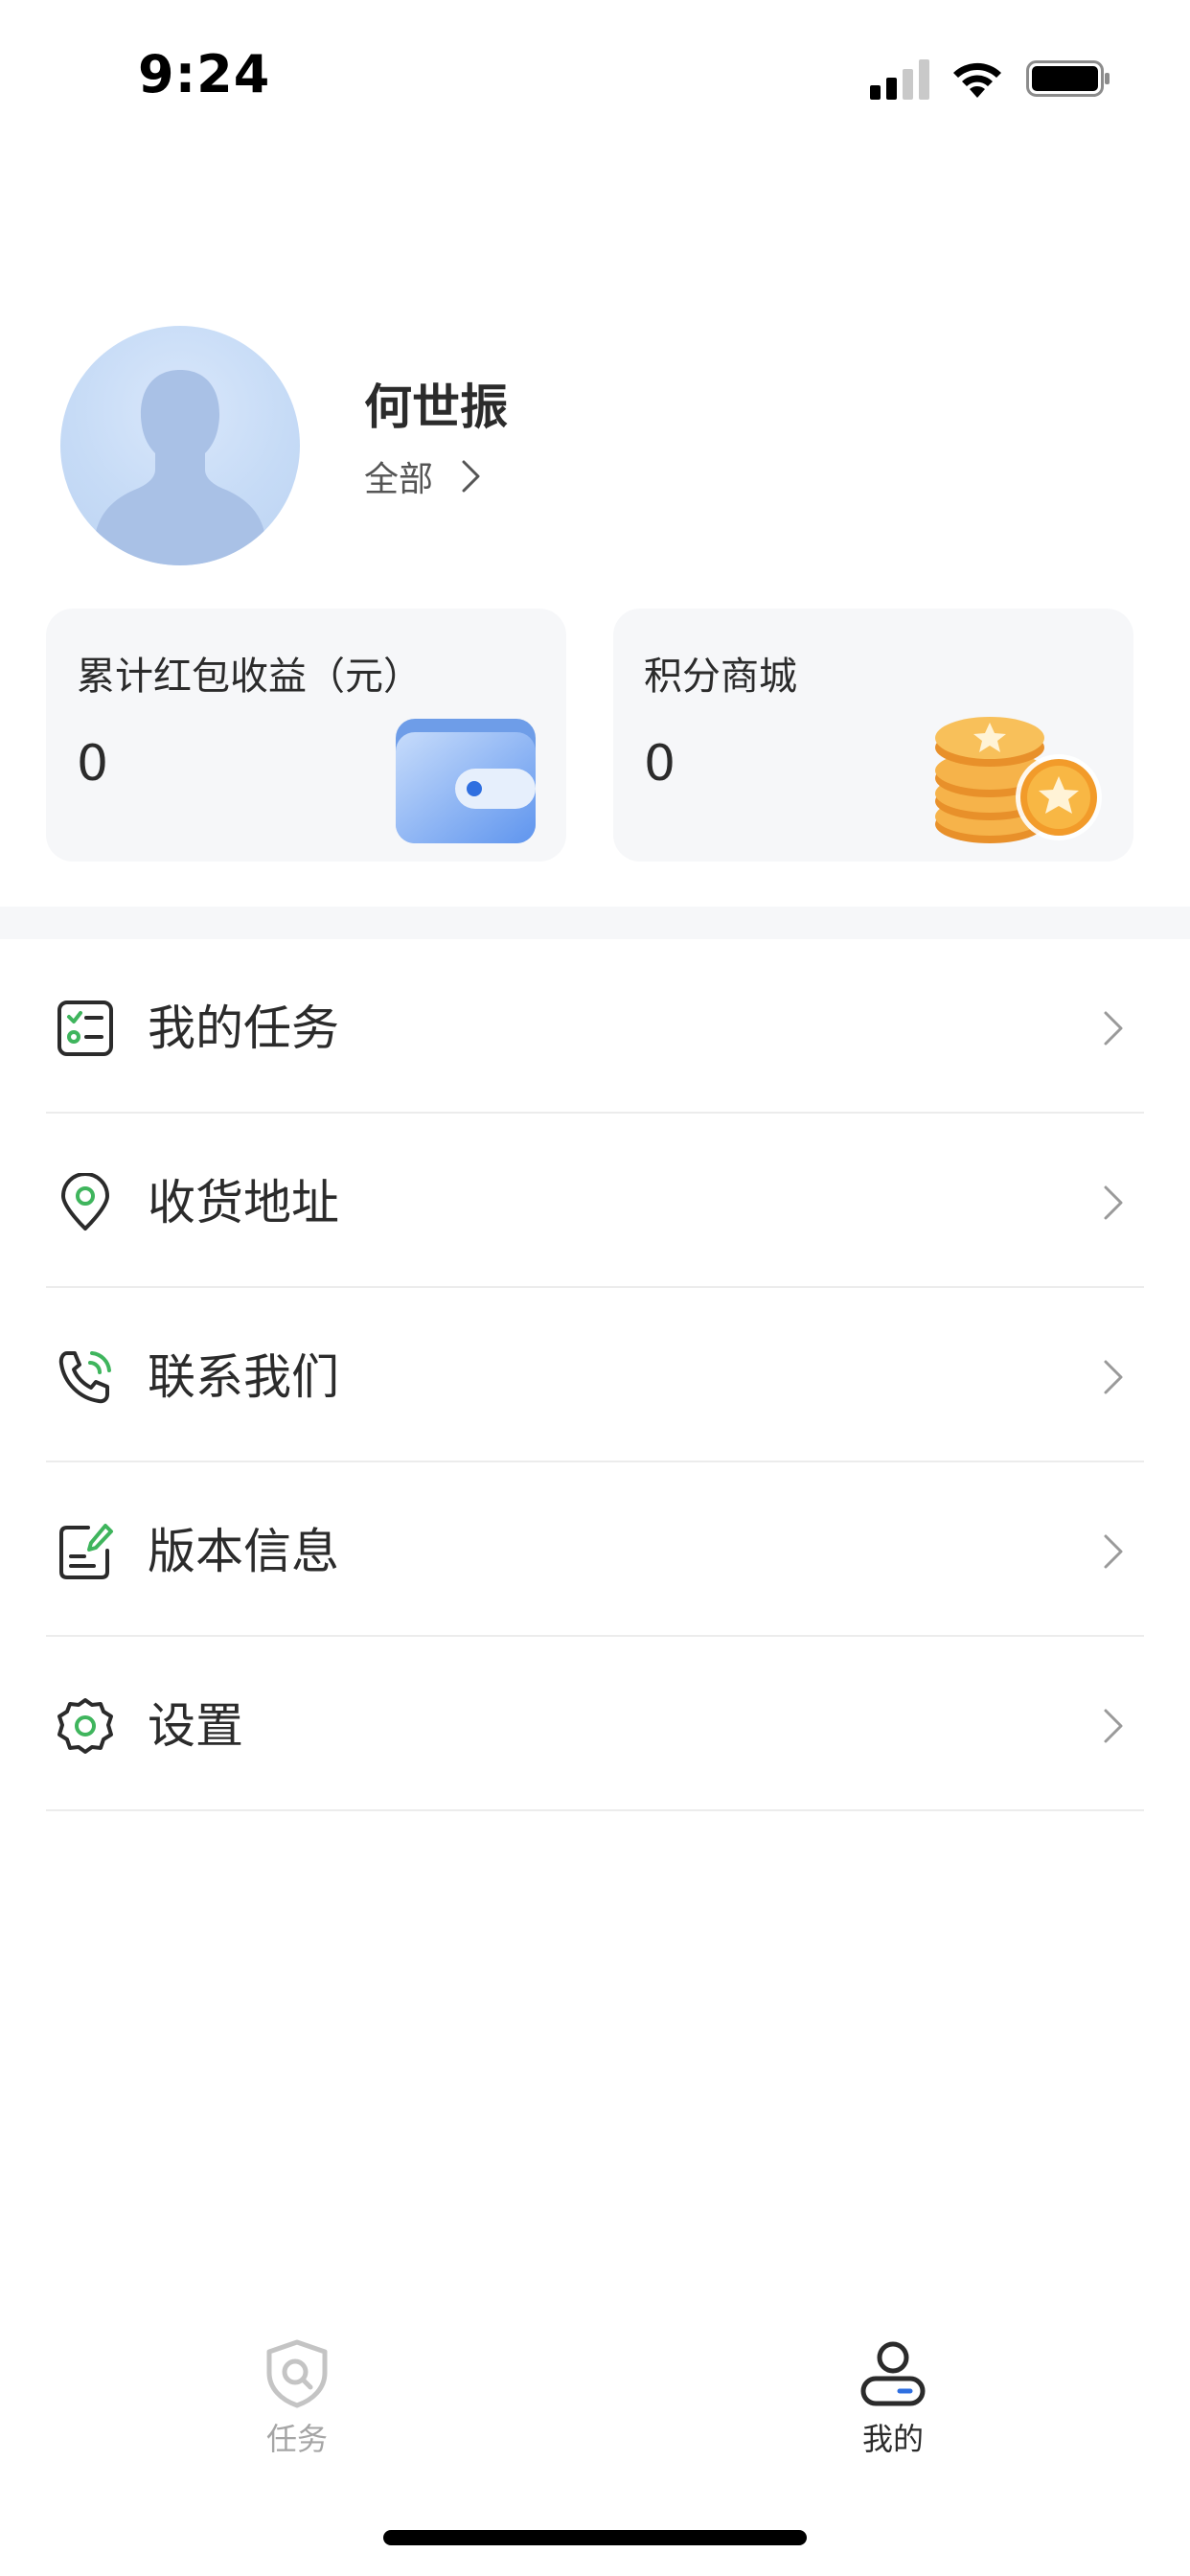  I want to click on tab-label: 任务, so click(296, 2439).